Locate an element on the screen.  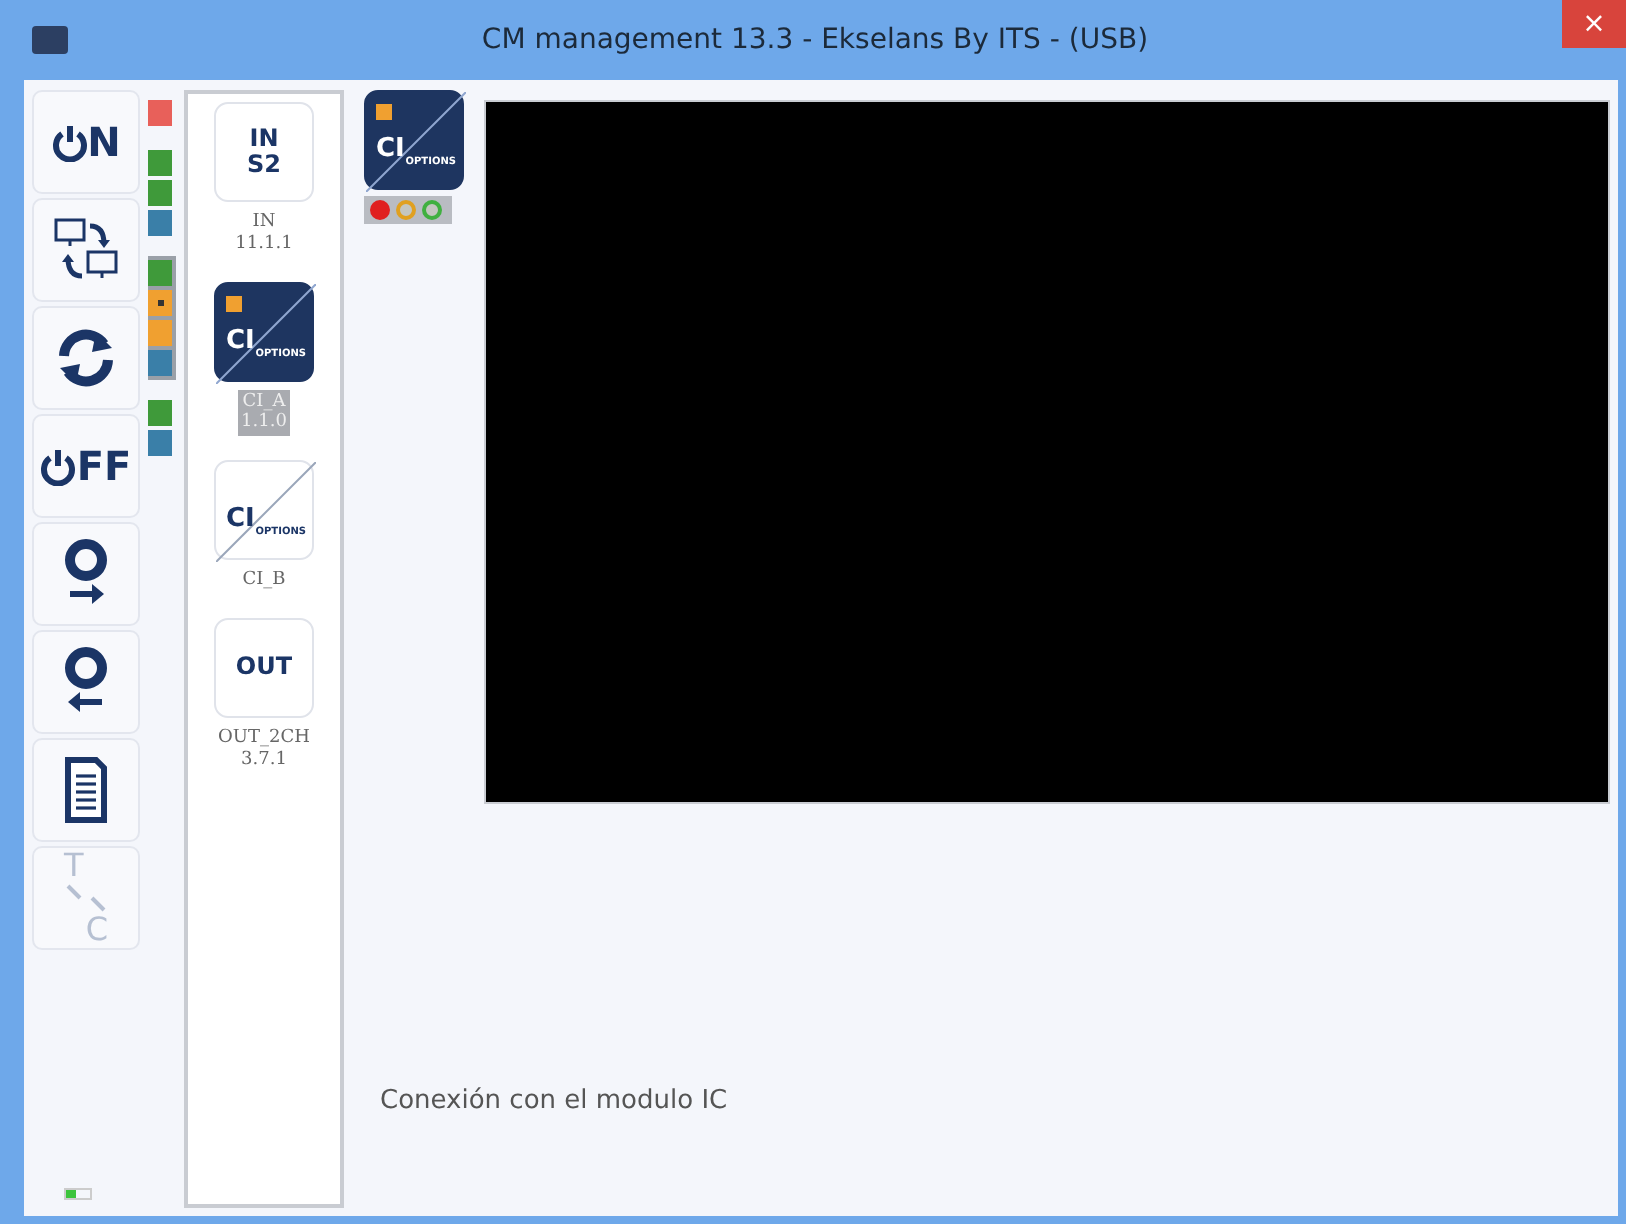
swap-monitors-icon is located at coordinates (86, 250).